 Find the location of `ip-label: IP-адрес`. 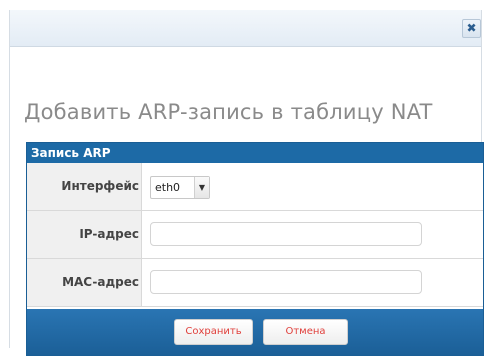

ip-label: IP-адрес is located at coordinates (84, 234).